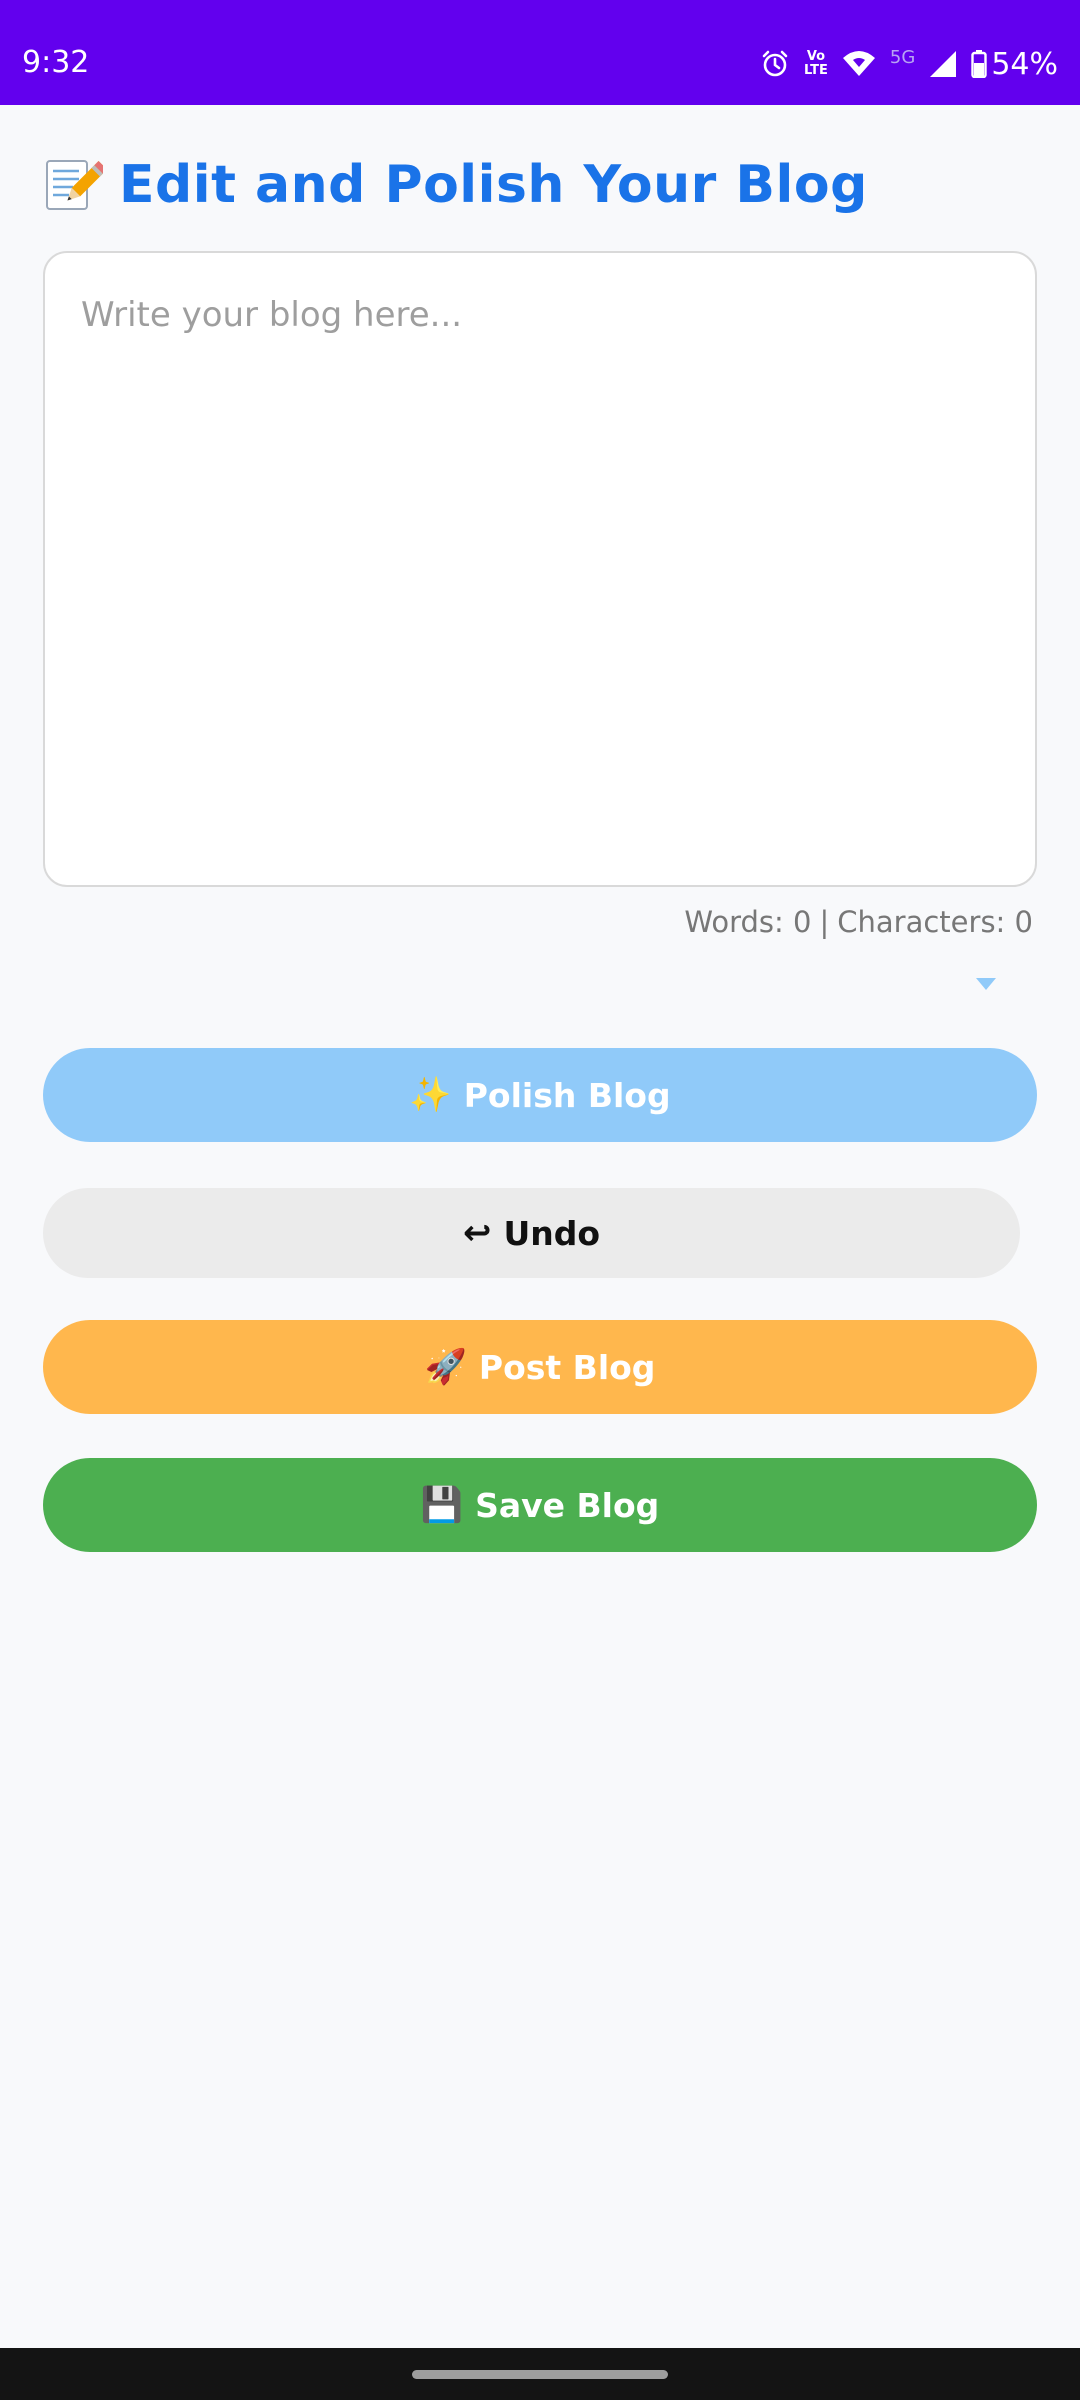  What do you see at coordinates (1024, 64) in the screenshot?
I see `battery-percent: 54%` at bounding box center [1024, 64].